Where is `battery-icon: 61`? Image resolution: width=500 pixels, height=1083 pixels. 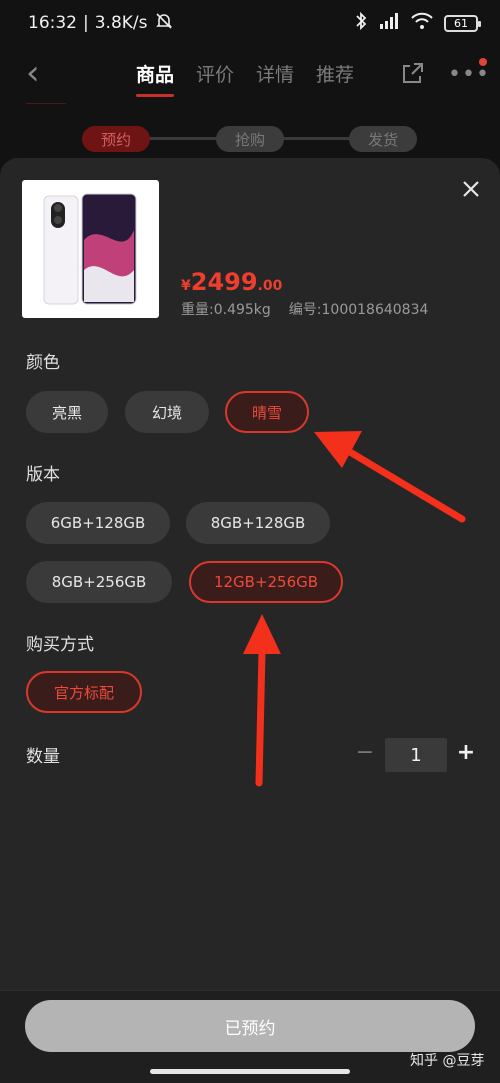 battery-icon: 61 is located at coordinates (462, 23).